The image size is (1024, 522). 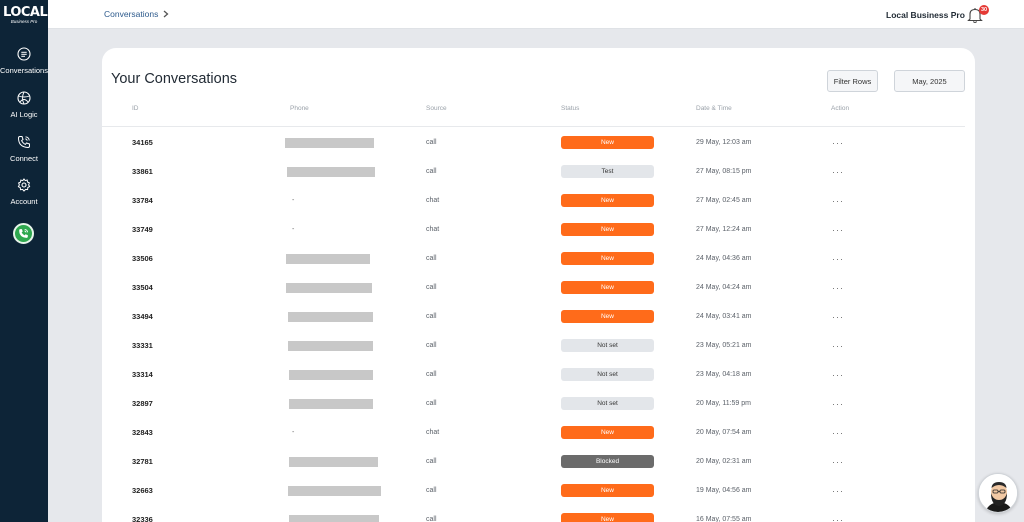 What do you see at coordinates (533, 490) in the screenshot?
I see `table-row: 32663 call New 19 May, 04:56 am ···` at bounding box center [533, 490].